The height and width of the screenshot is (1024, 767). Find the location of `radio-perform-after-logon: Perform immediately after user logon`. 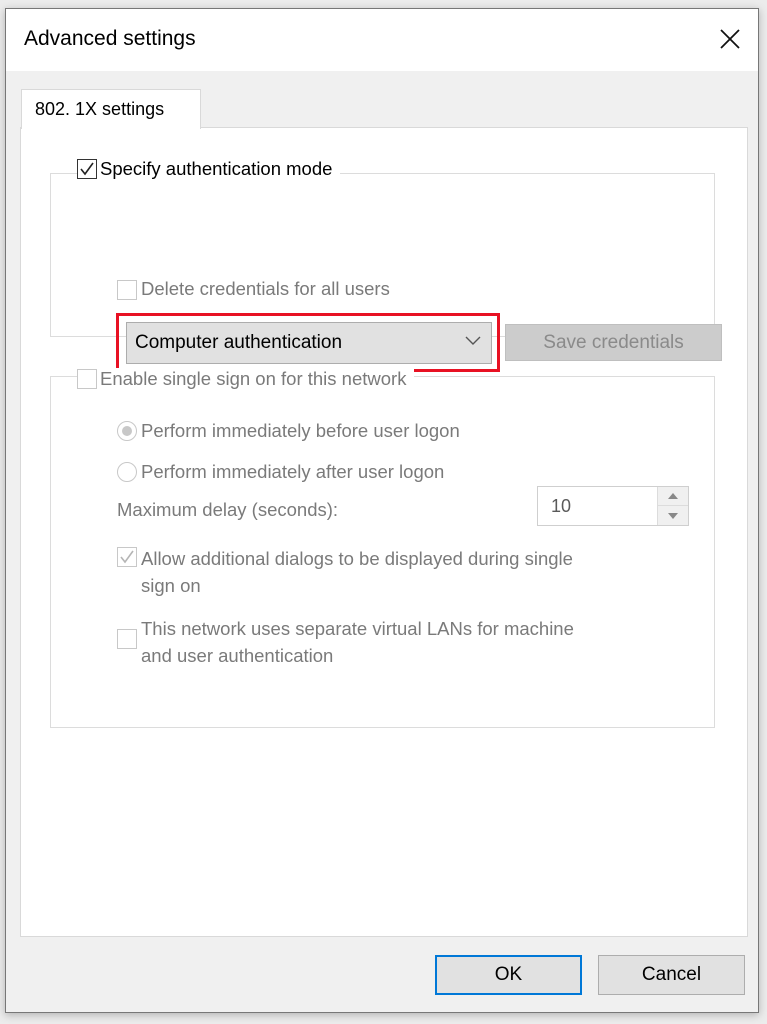

radio-perform-after-logon: Perform immediately after user logon is located at coordinates (280, 472).